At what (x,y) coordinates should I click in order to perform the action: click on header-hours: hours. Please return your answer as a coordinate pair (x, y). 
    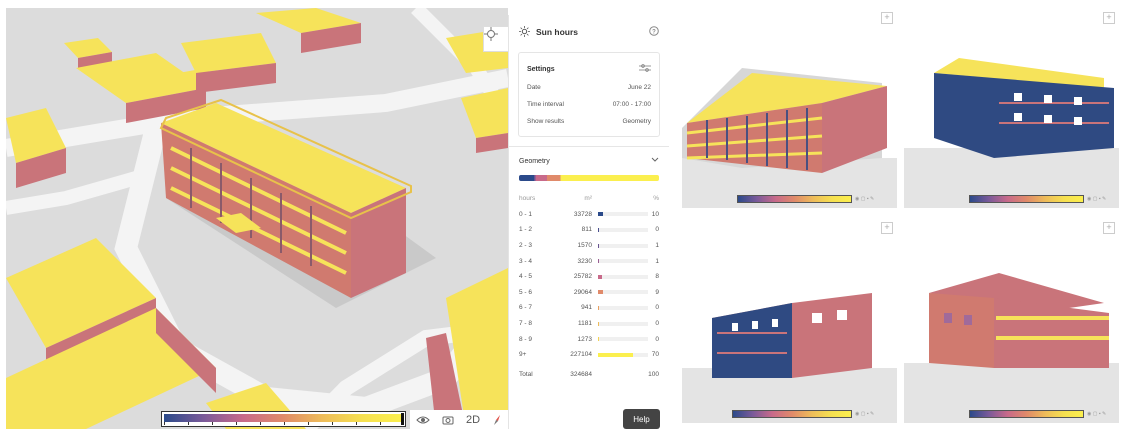
    Looking at the image, I should click on (527, 199).